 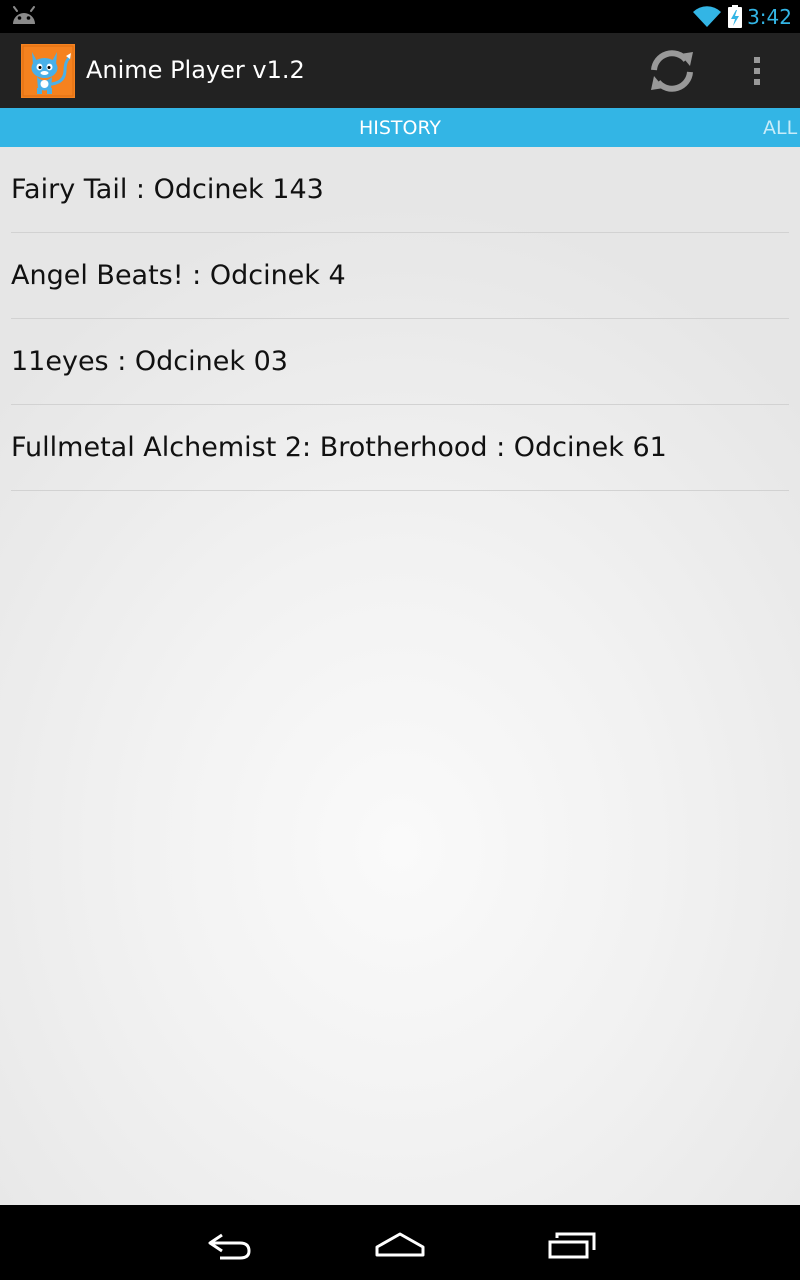 I want to click on list-item-title: Fairy Tail : Odcinek 143, so click(x=167, y=189).